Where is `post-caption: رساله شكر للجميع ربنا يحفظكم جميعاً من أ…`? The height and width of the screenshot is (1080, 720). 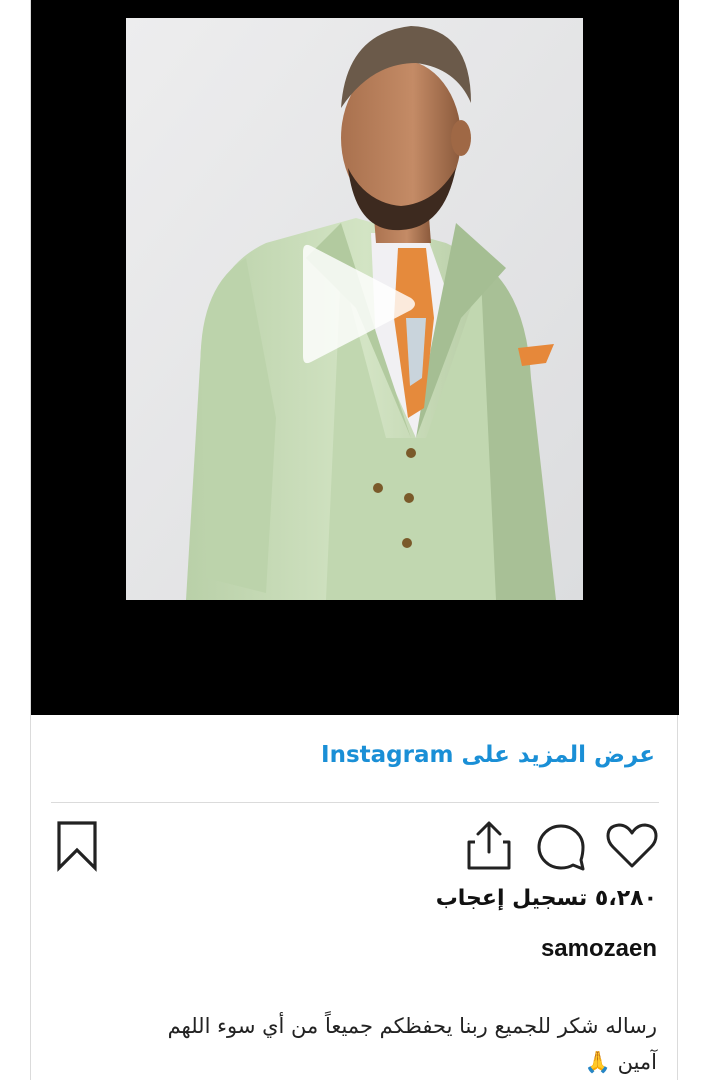
post-caption: رساله شكر للجميع ربنا يحفظكم جميعاً من أ… is located at coordinates (362, 1044).